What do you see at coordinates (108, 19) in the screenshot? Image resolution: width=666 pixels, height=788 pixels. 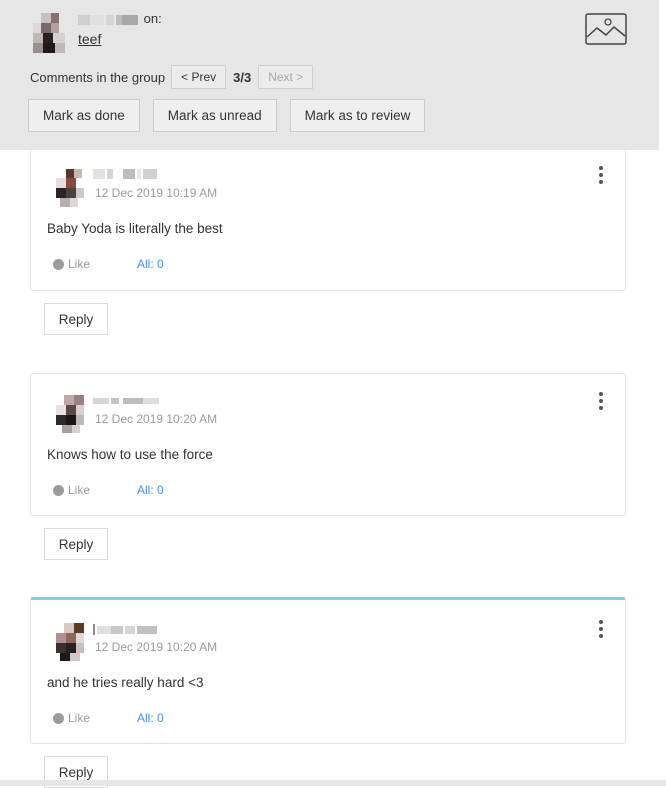 I see `author-name` at bounding box center [108, 19].